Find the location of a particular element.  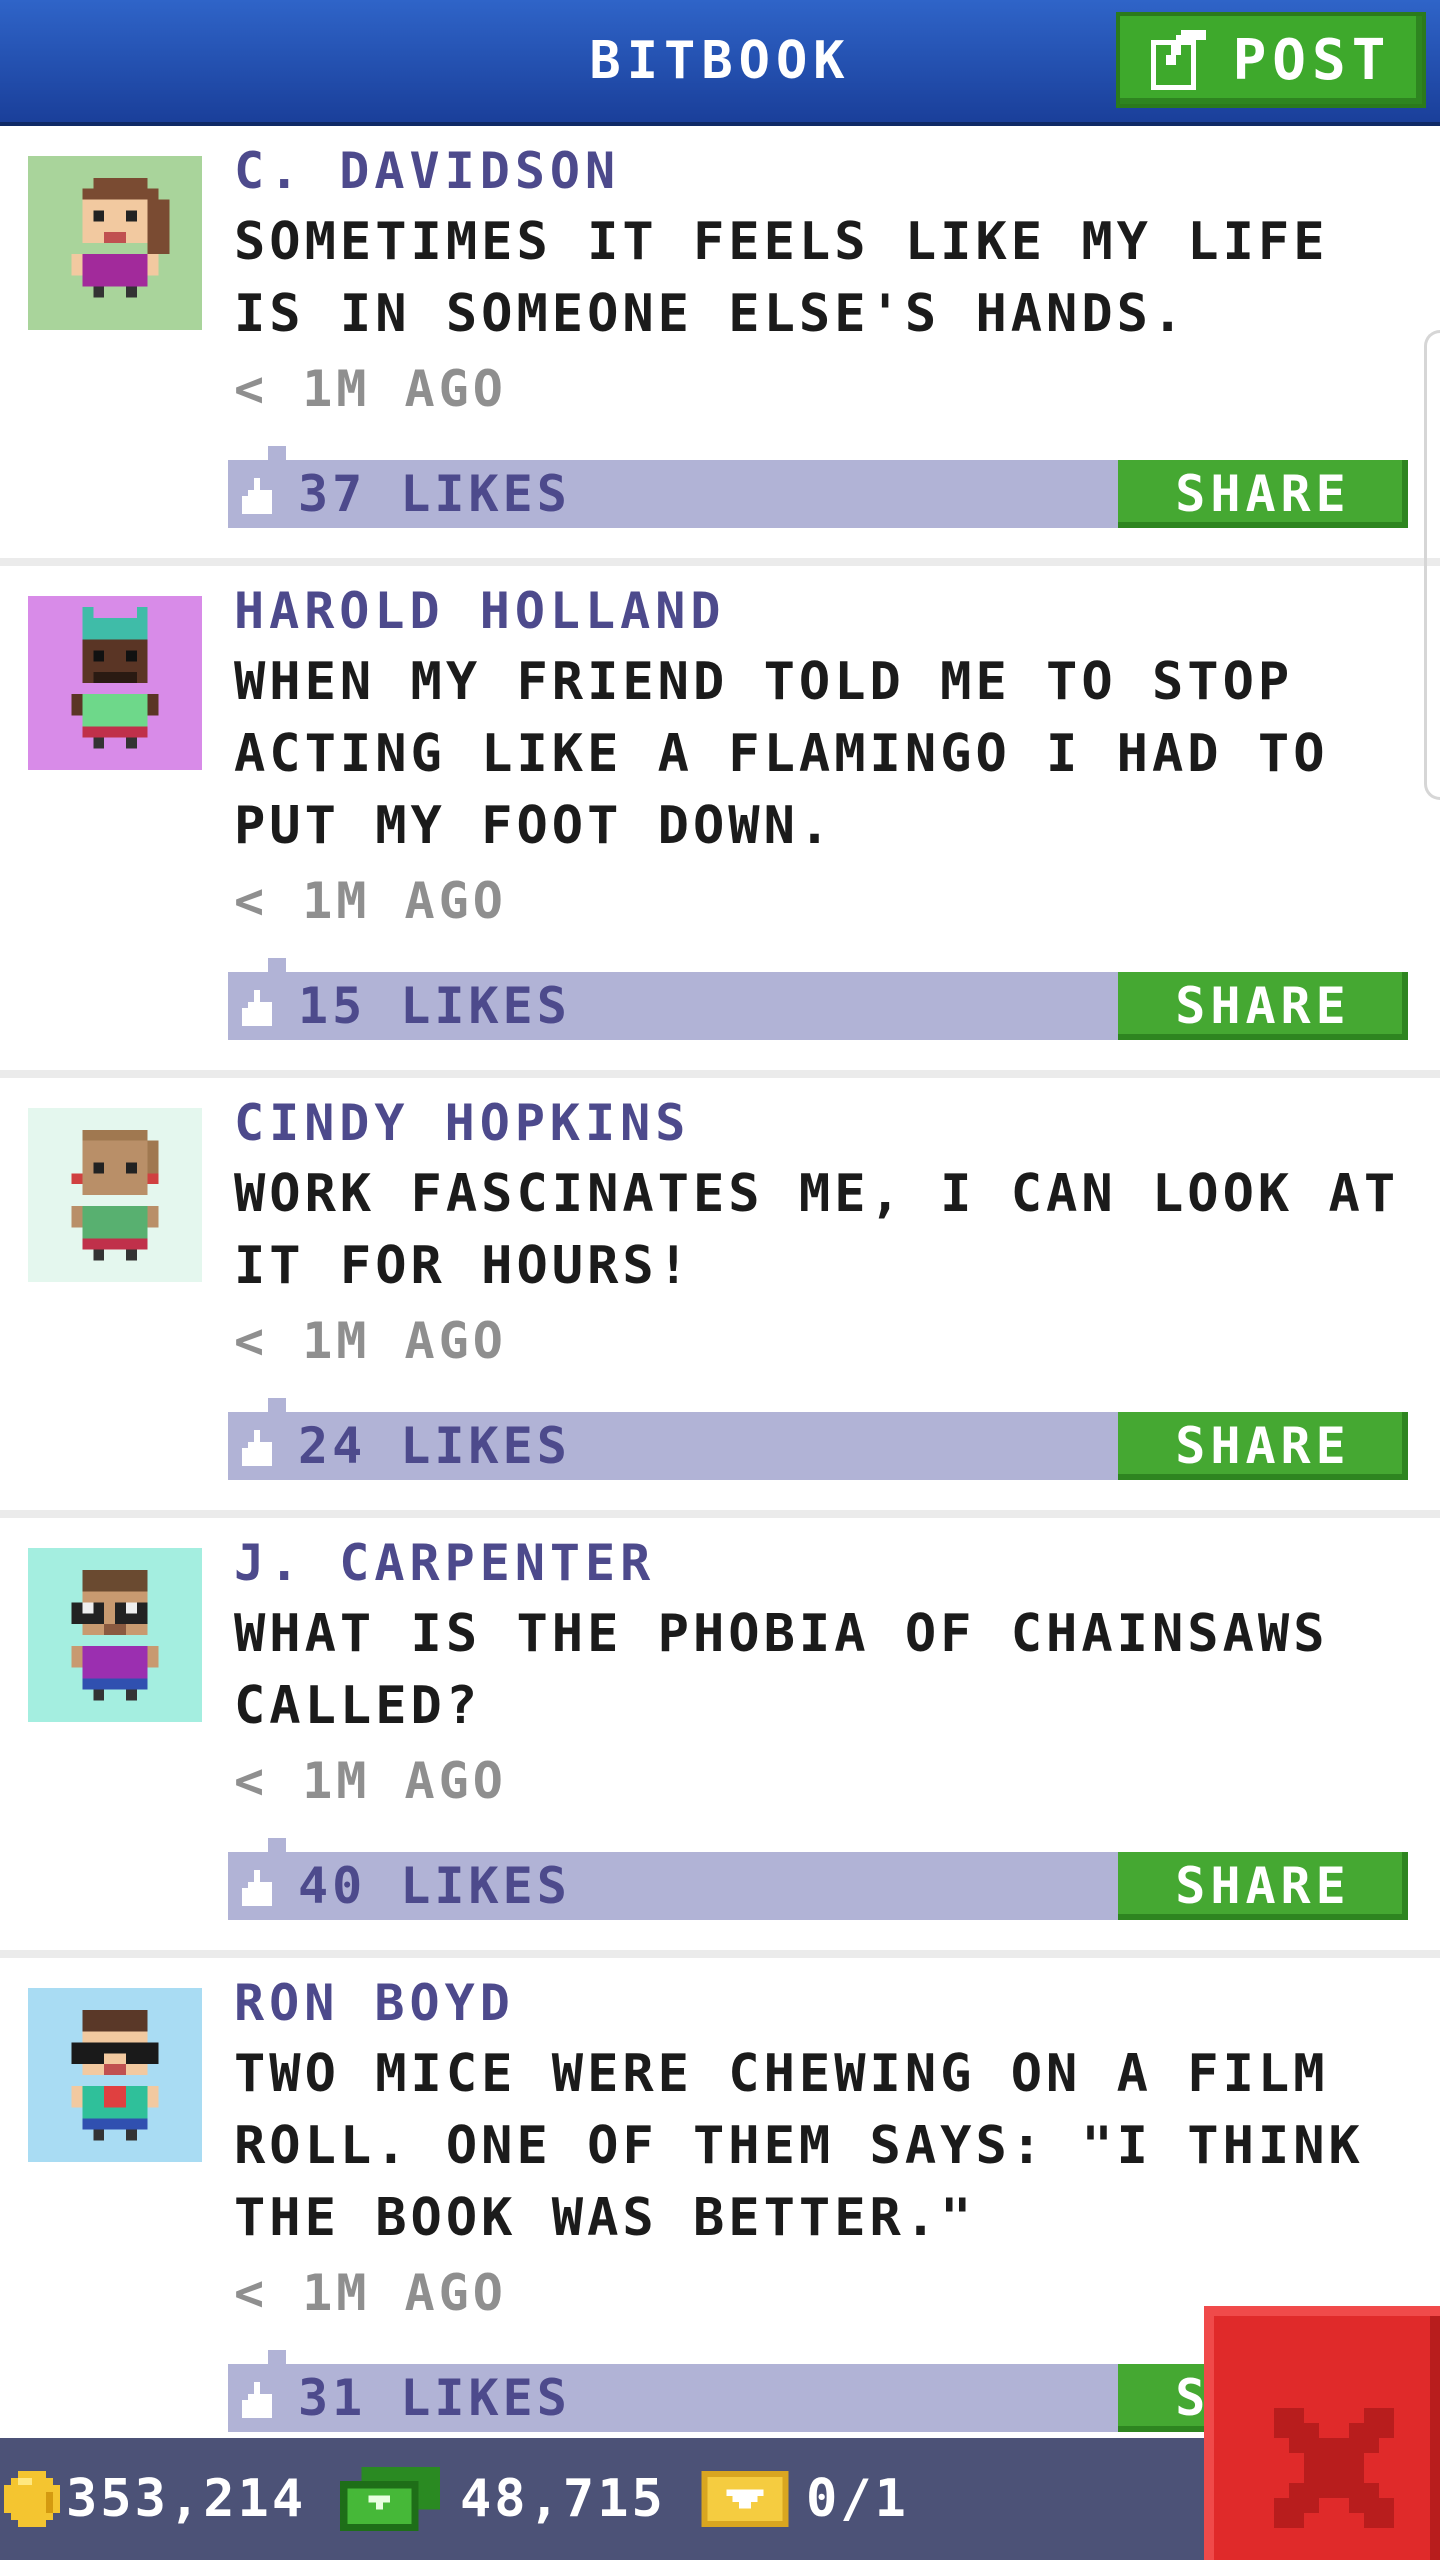

post-button: POST is located at coordinates (1271, 60).